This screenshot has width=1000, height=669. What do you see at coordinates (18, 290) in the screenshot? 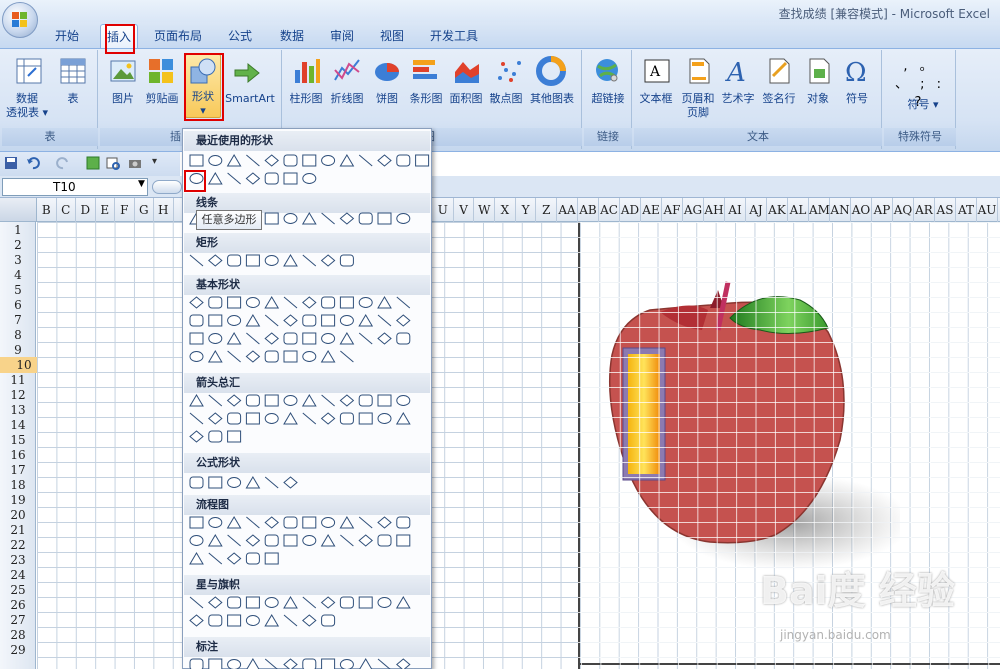
I see `row-header: 5` at bounding box center [18, 290].